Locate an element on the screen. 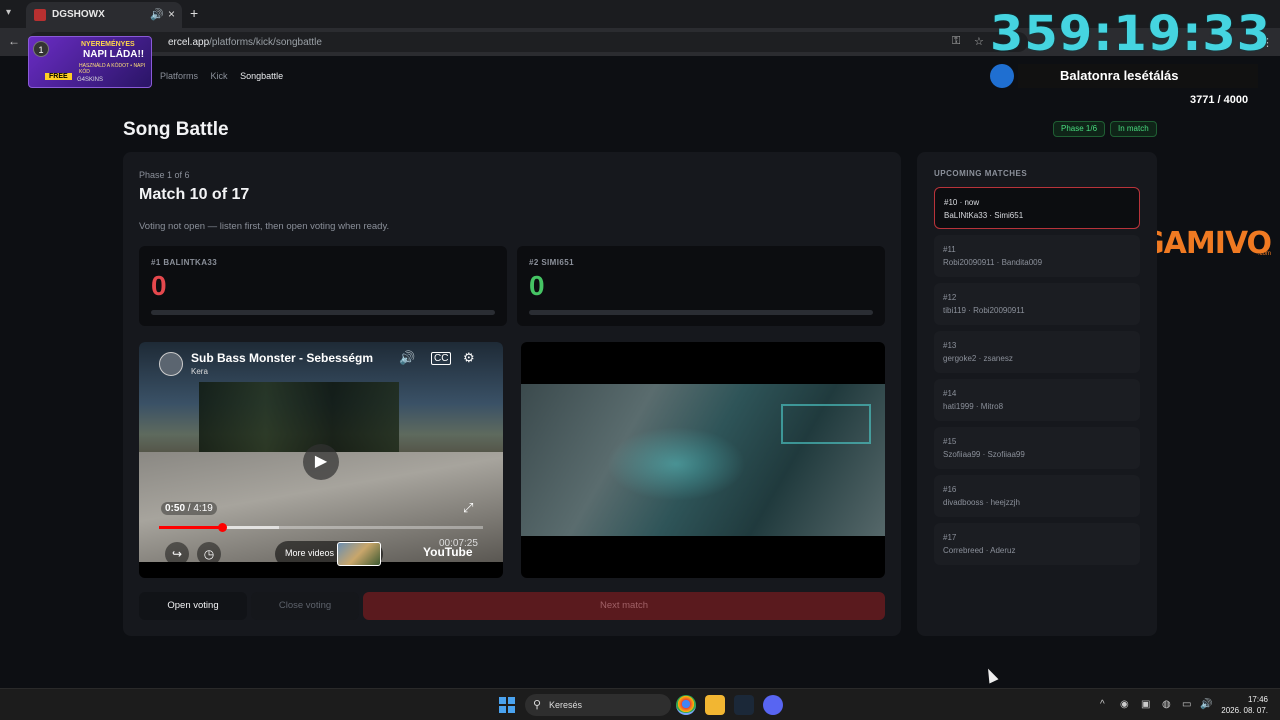 The width and height of the screenshot is (1280, 720). video-time: 0:50 / 4:19 is located at coordinates (189, 508).